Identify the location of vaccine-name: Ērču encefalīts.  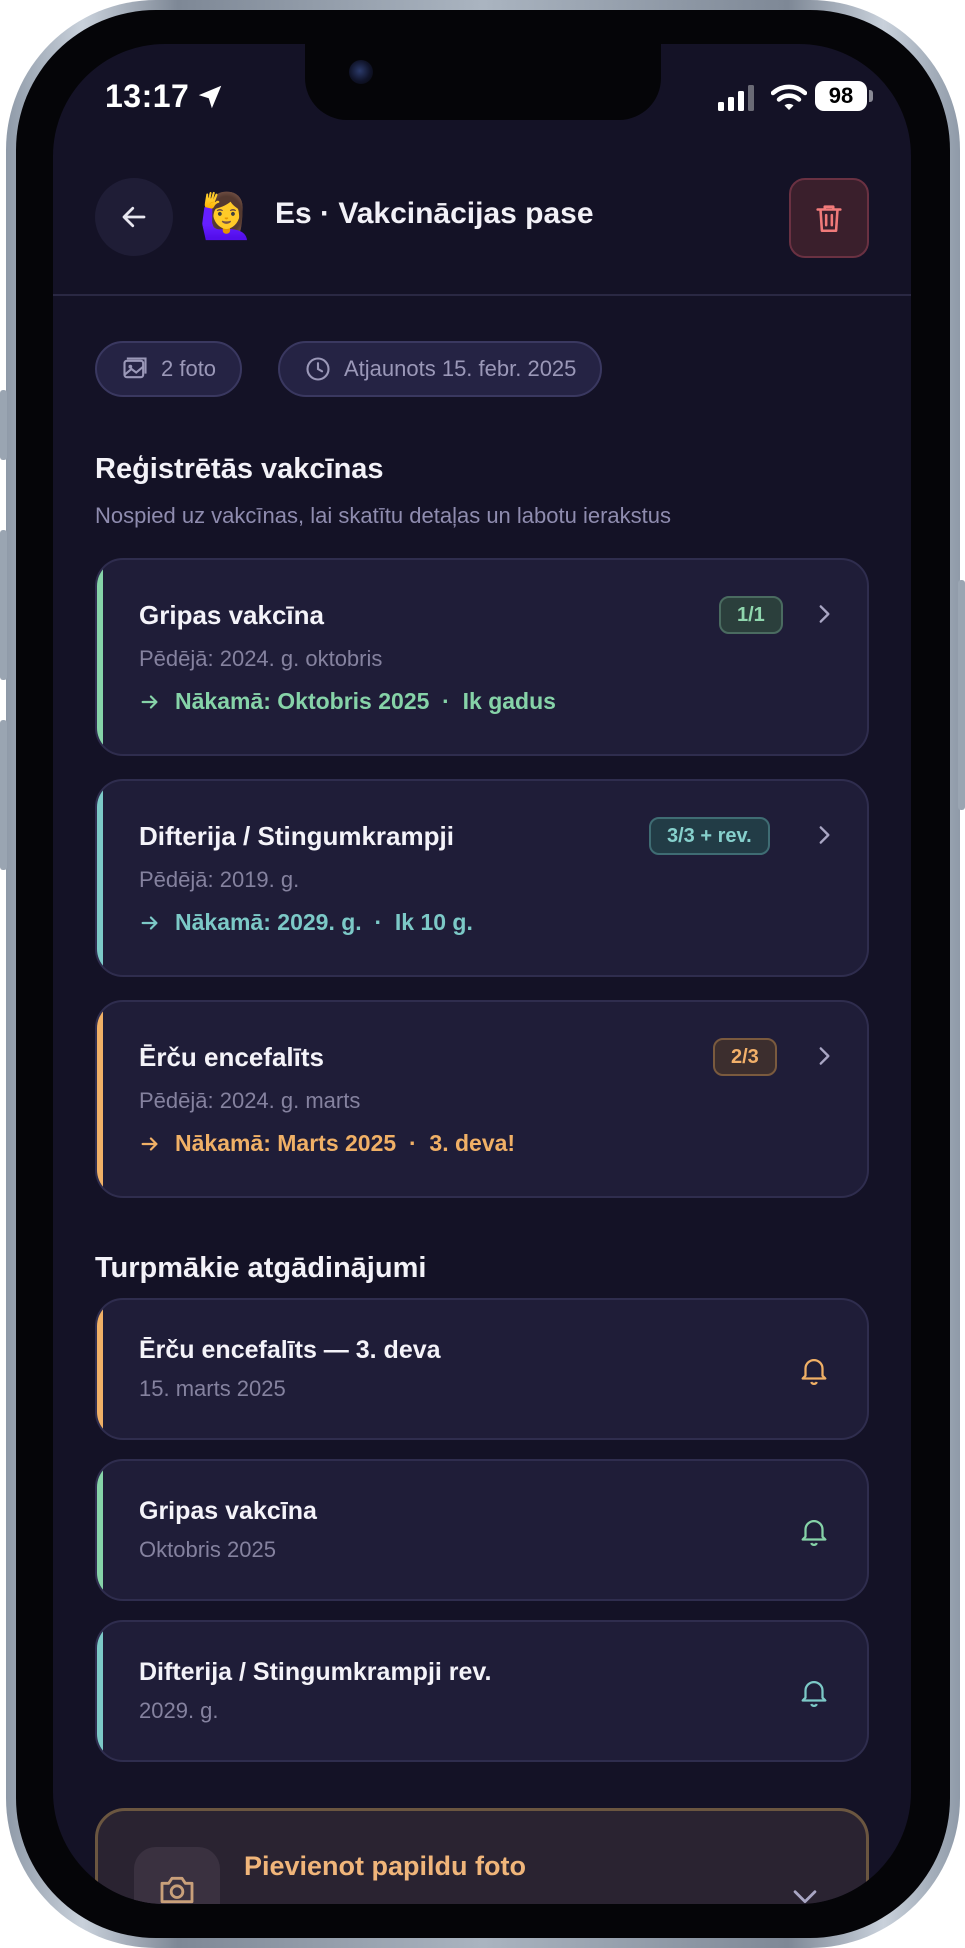
(231, 1057).